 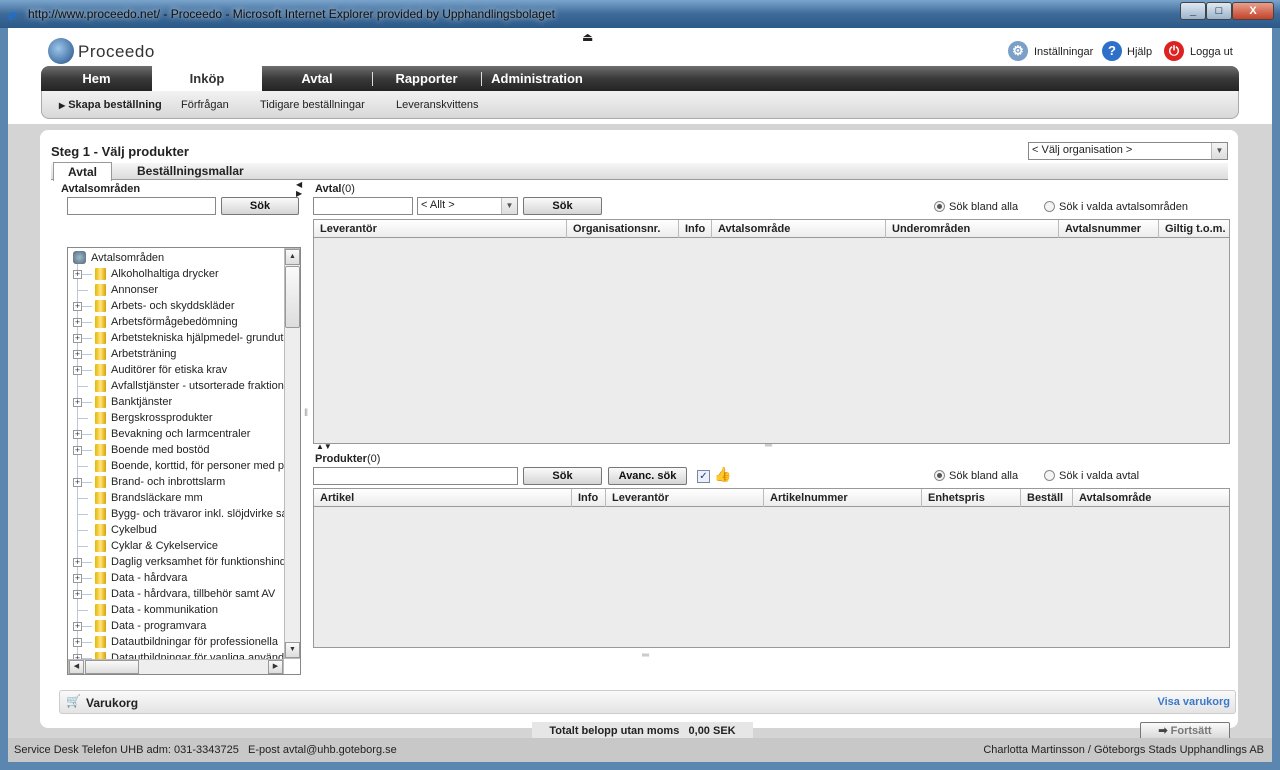 I want to click on checkbox: ✓, so click(x=703, y=476).